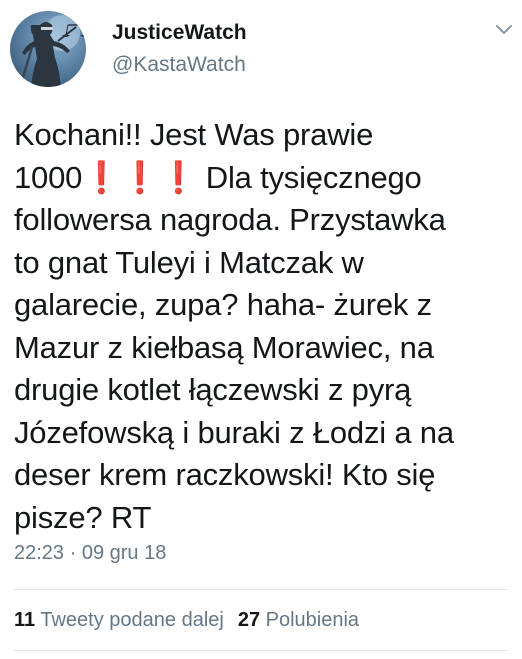 This screenshot has width=522, height=659. Describe the element at coordinates (25, 620) in the screenshot. I see `retweets-count: 11` at that location.